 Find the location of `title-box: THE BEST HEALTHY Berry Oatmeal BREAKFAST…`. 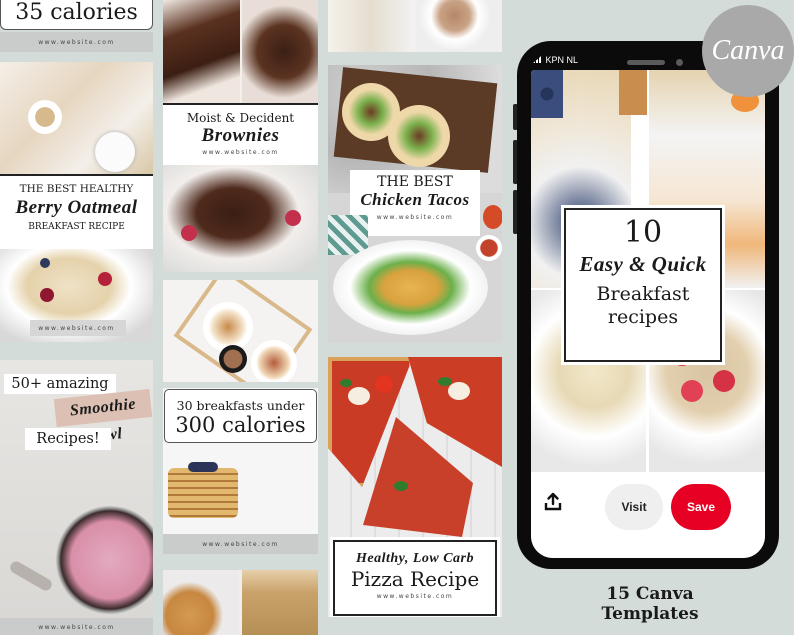

title-box: THE BEST HEALTHY Berry Oatmeal BREAKFAST… is located at coordinates (76, 211).